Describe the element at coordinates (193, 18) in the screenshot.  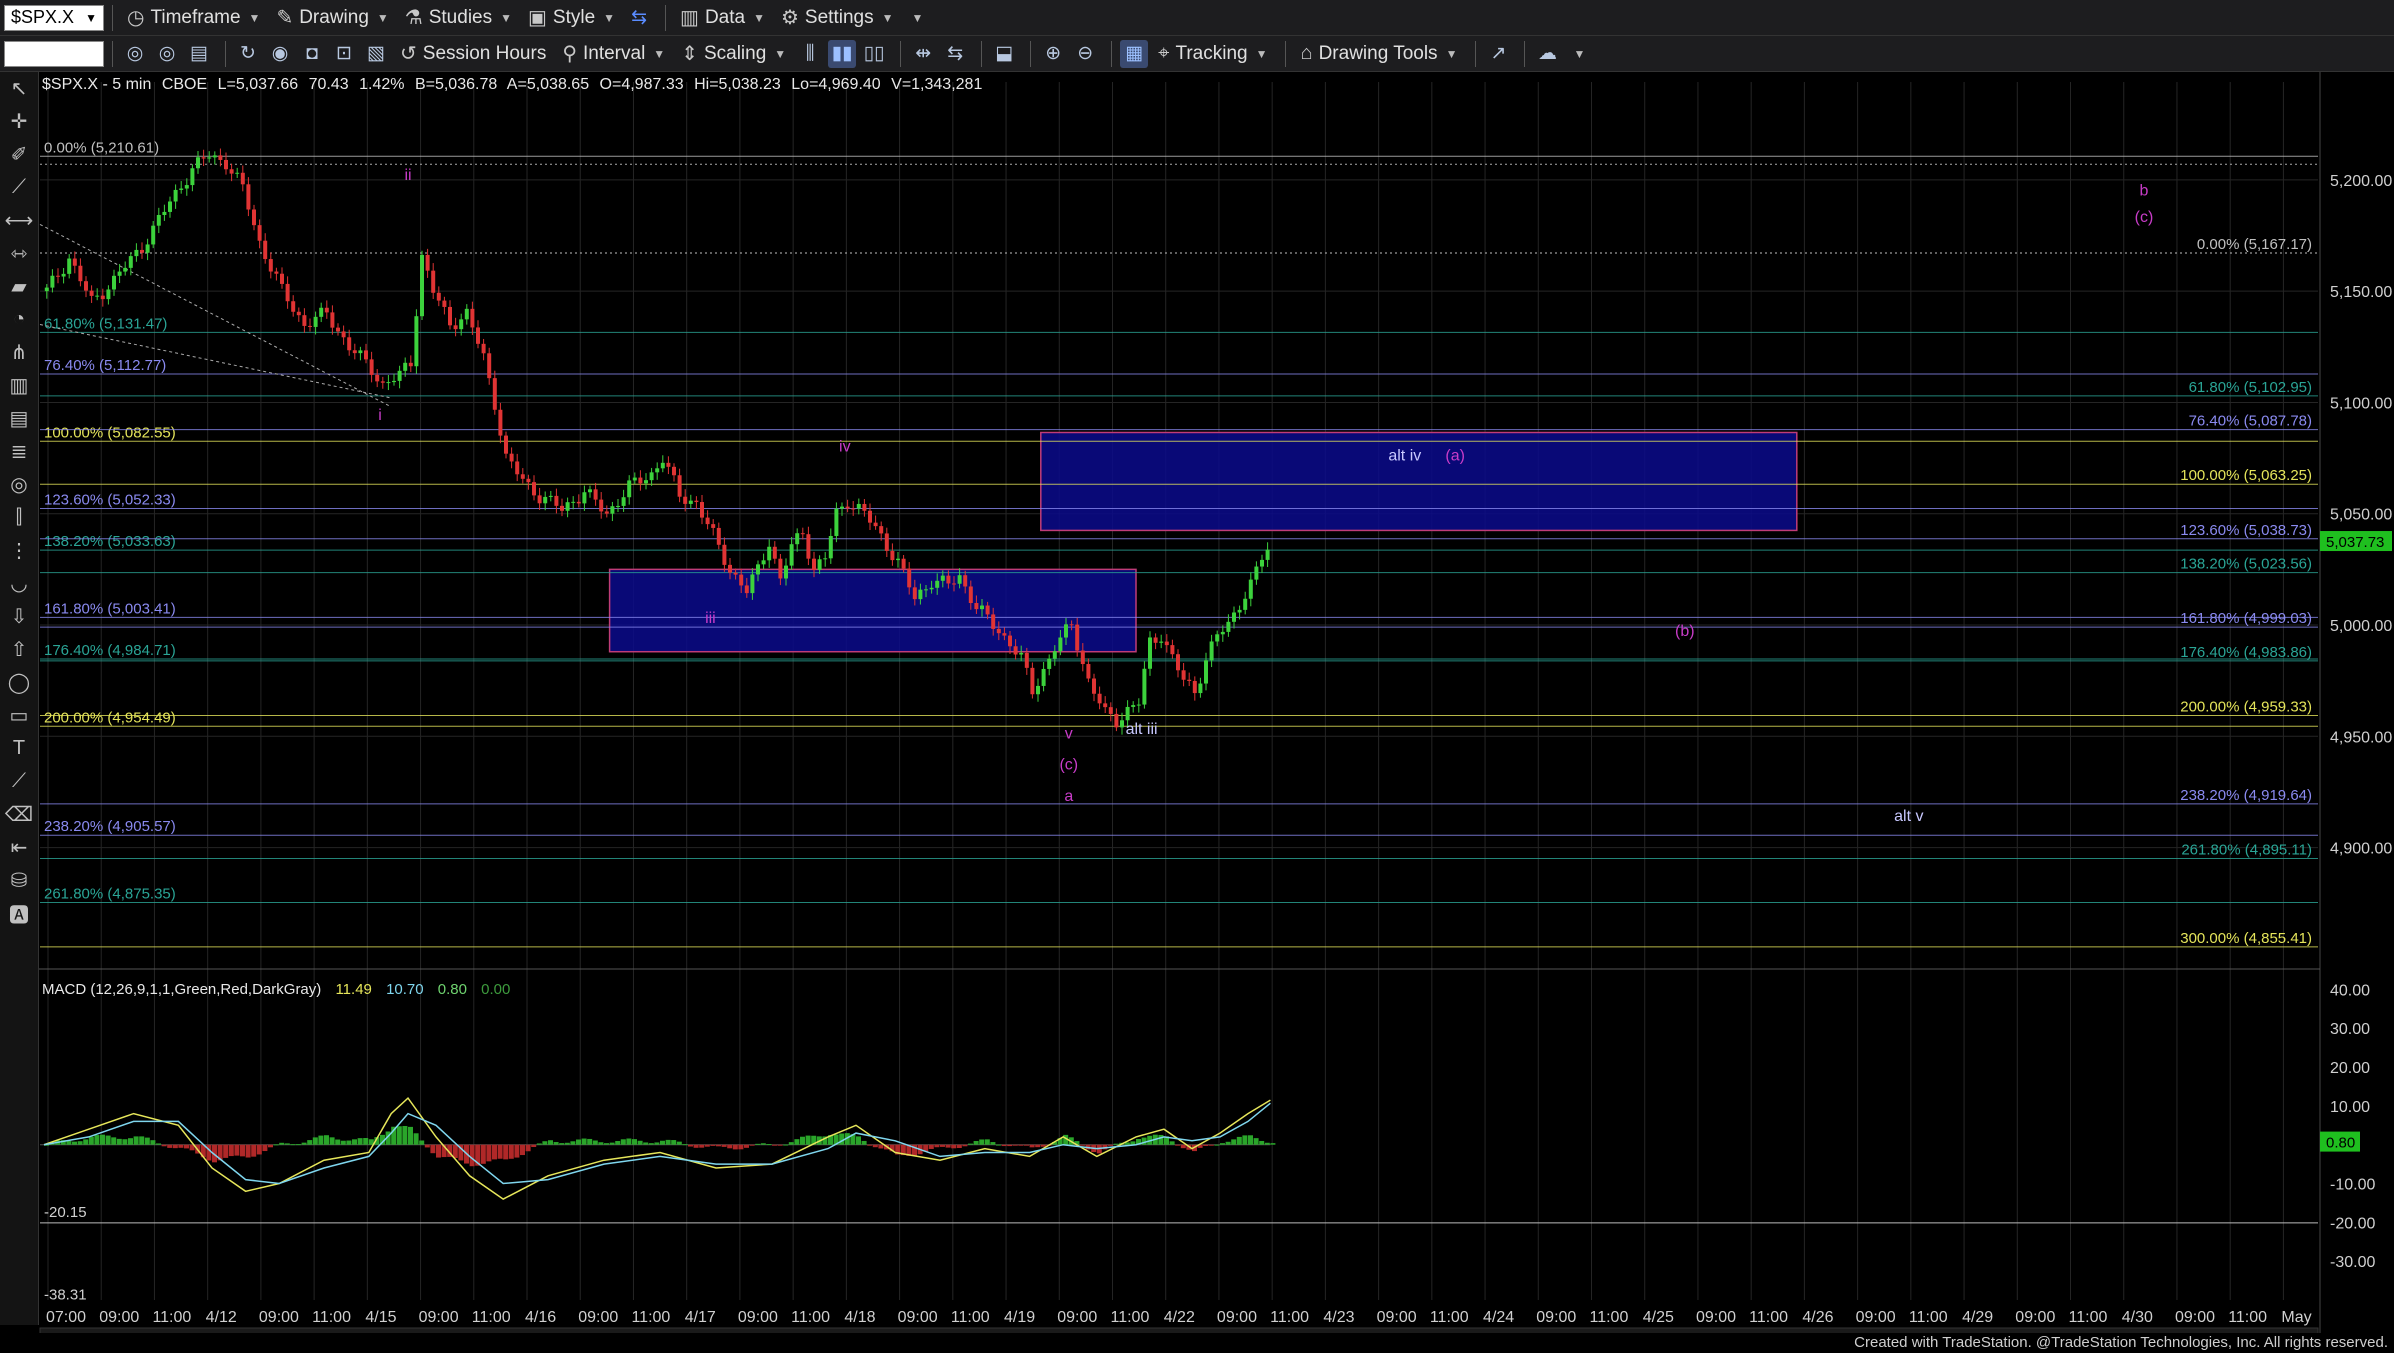
I see `timeframe-menu: ◷ Timeframe ▼` at that location.